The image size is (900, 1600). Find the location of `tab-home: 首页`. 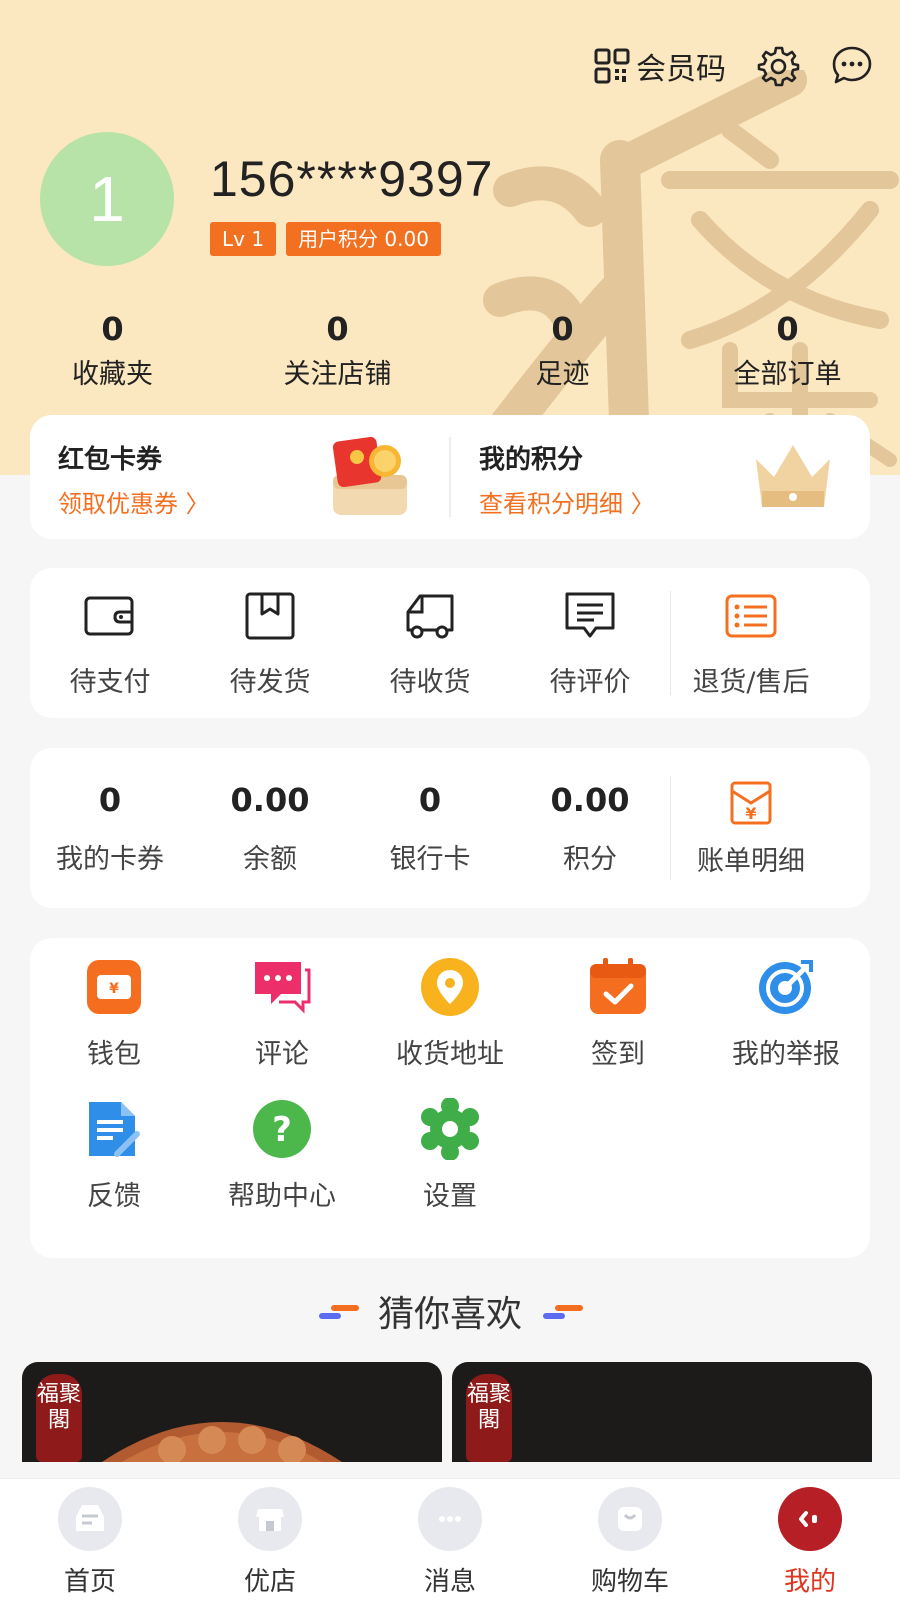

tab-home: 首页 is located at coordinates (90, 1539).